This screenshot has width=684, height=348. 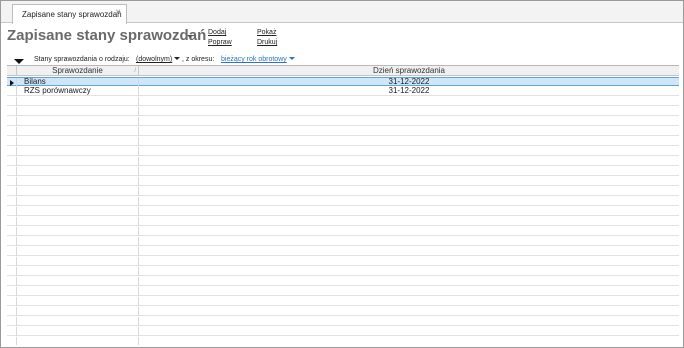 What do you see at coordinates (19, 61) in the screenshot?
I see `collapse-arrow-icon` at bounding box center [19, 61].